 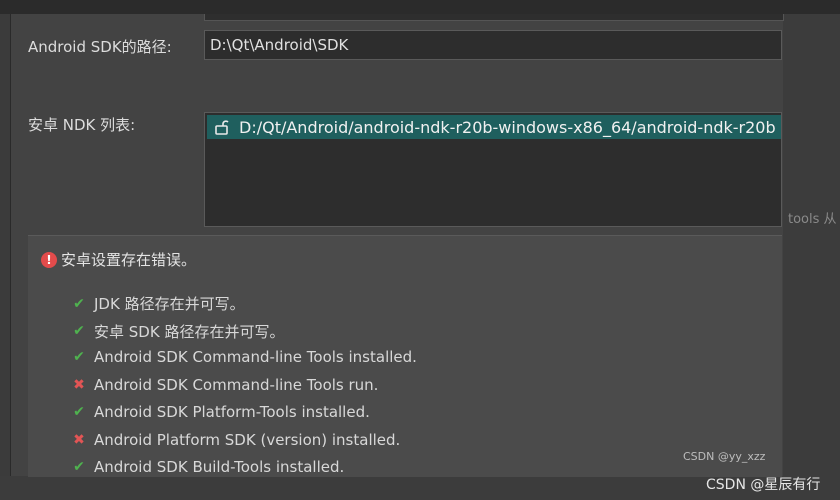 I want to click on check-text: Android SDK Platform-Tools installed., so click(x=232, y=412).